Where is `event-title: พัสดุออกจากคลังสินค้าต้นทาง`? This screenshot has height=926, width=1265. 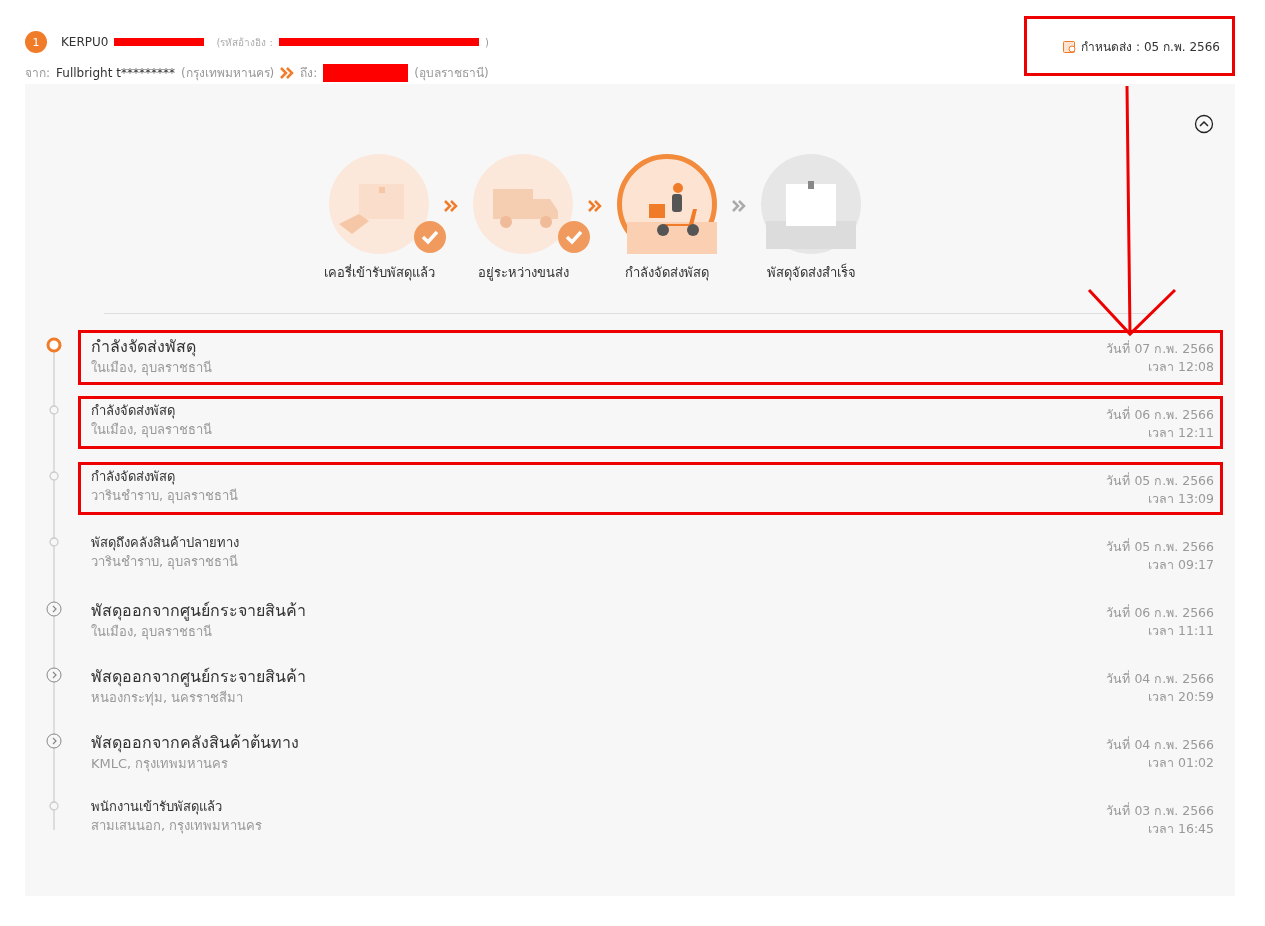
event-title: พัสดุออกจากคลังสินค้าต้นทาง is located at coordinates (195, 743).